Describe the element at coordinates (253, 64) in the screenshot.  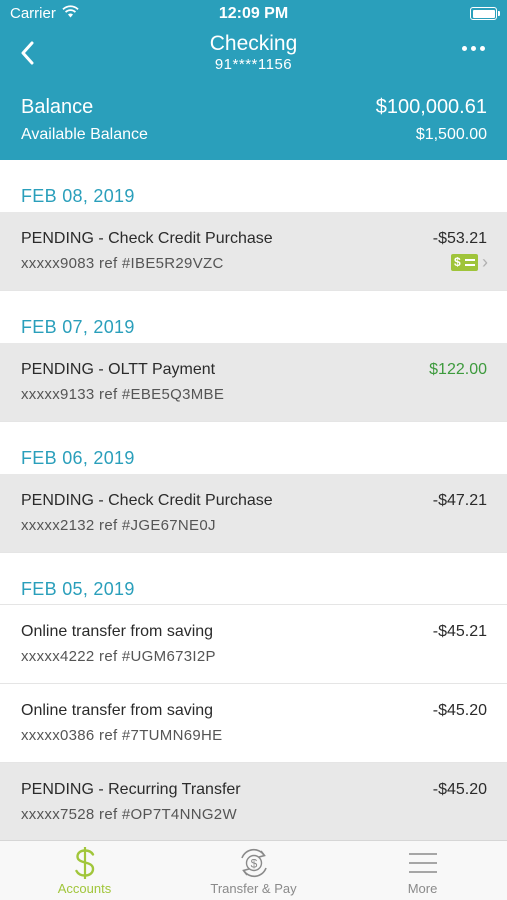
I see `account-number: 91****1156` at that location.